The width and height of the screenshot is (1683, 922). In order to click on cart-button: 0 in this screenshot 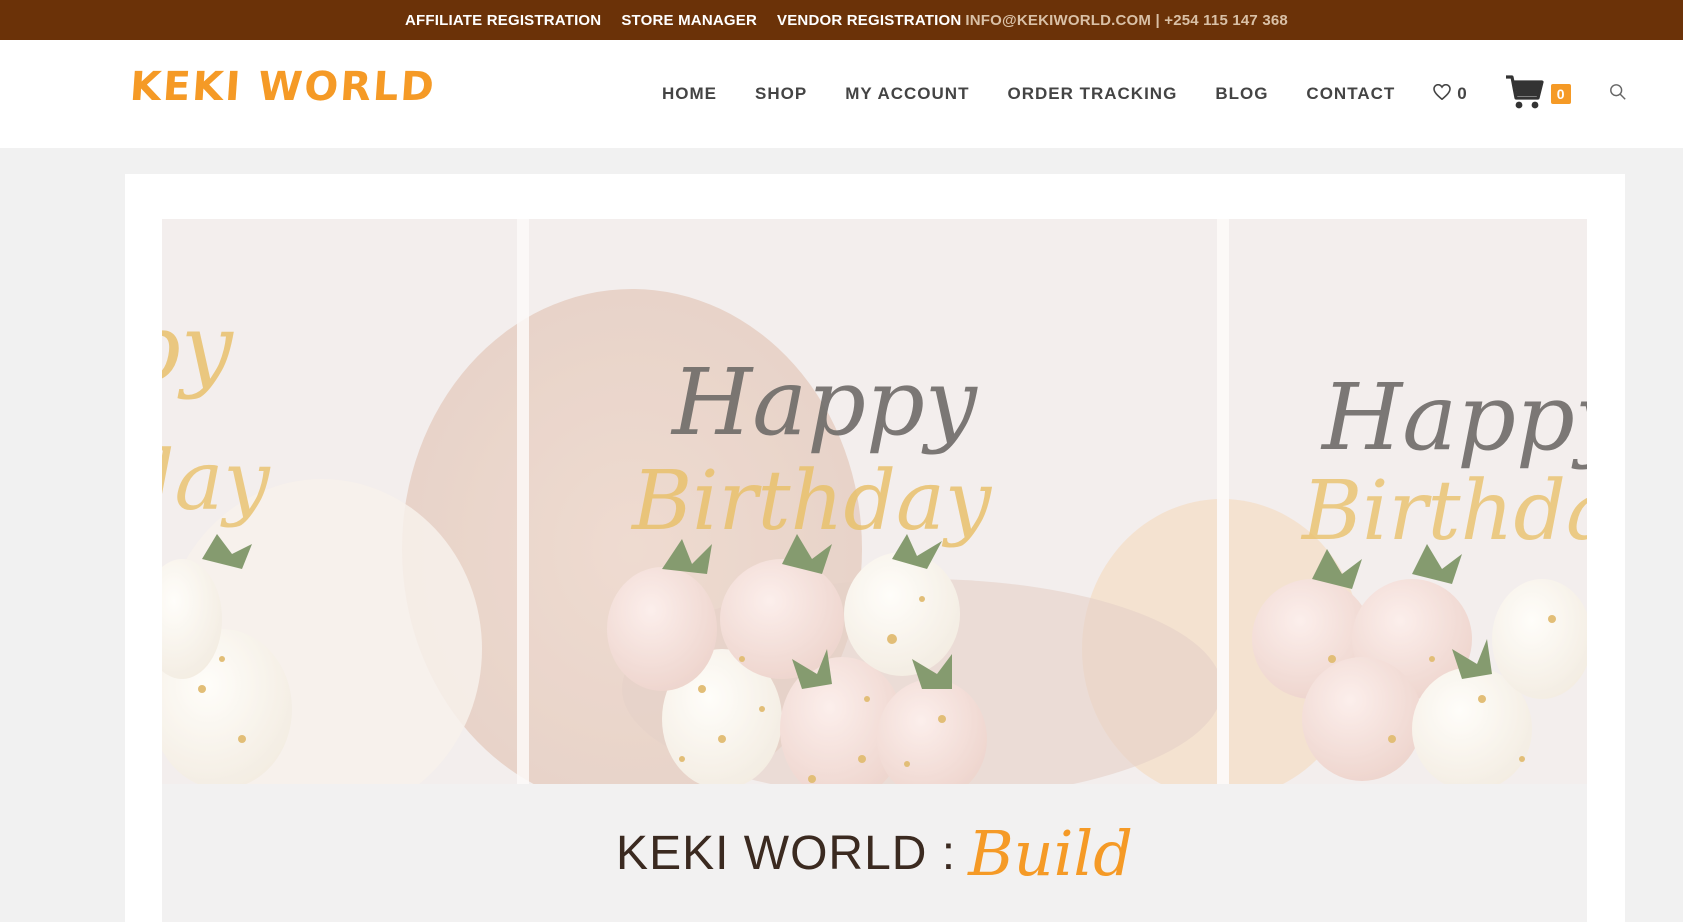, I will do `click(1538, 94)`.